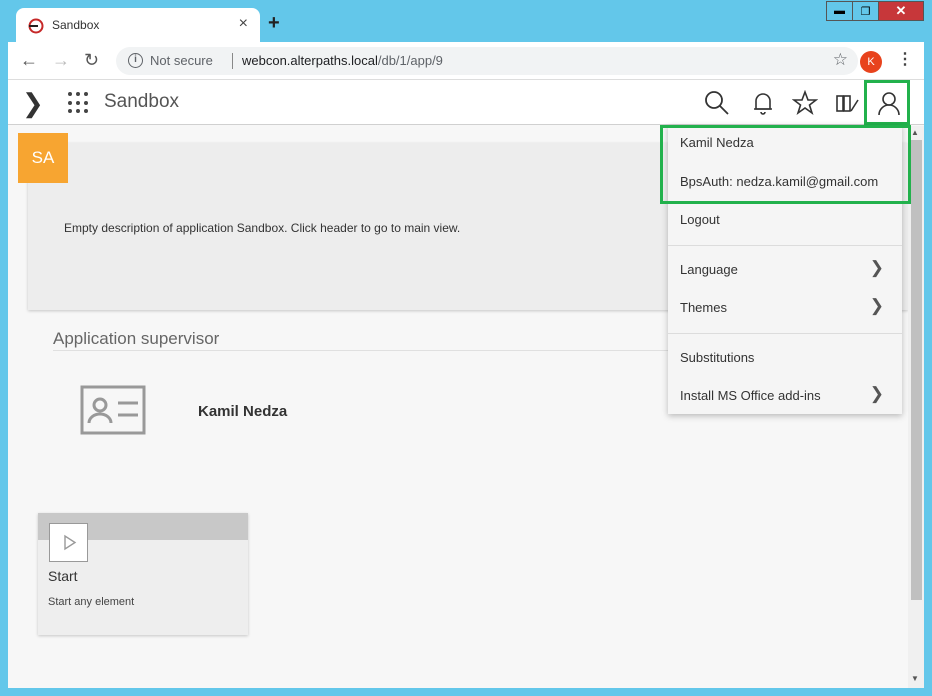 This screenshot has width=932, height=696. Describe the element at coordinates (466, 21) in the screenshot. I see `window-titlebar: Sandbox × + ▬ ❐ ✕` at that location.